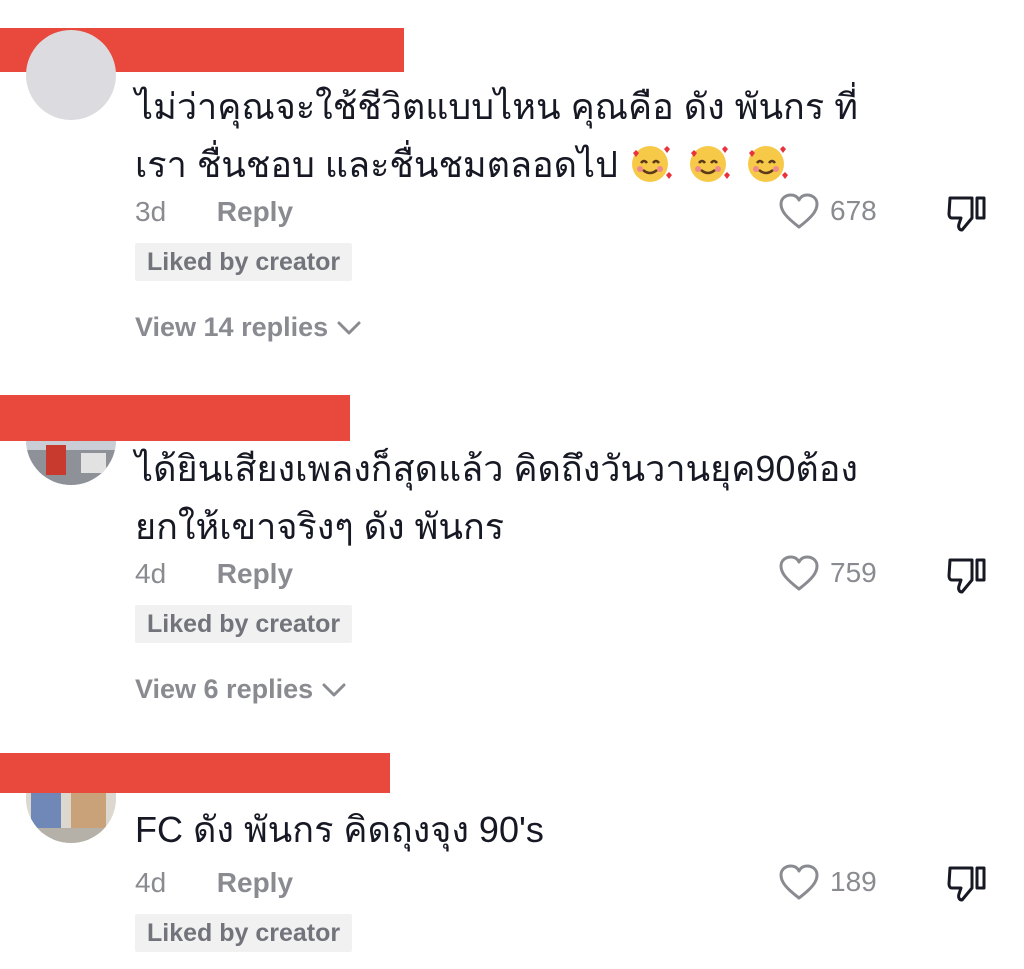  What do you see at coordinates (827, 573) in the screenshot?
I see `like-button: 759` at bounding box center [827, 573].